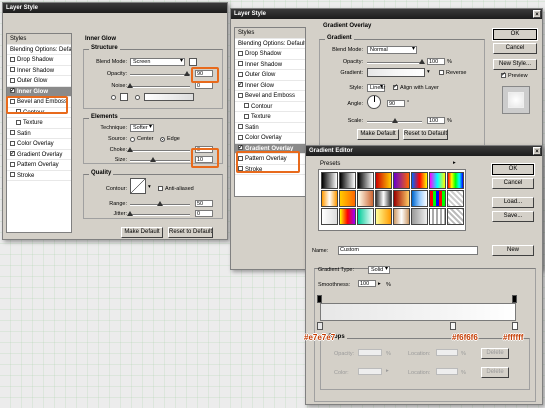 The width and height of the screenshot is (545, 408). Describe the element at coordinates (395, 120) in the screenshot. I see `scale-slider-knob` at that location.